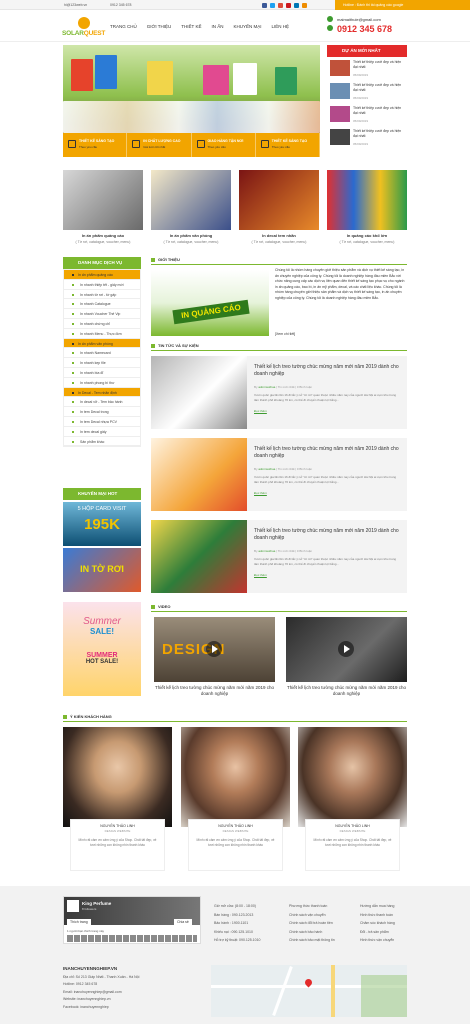 The height and width of the screenshot is (1024, 470). What do you see at coordinates (402, 5) in the screenshot?
I see `hotline-banner: Hotline : Đánh thi tài quảng cáo google` at bounding box center [402, 5].